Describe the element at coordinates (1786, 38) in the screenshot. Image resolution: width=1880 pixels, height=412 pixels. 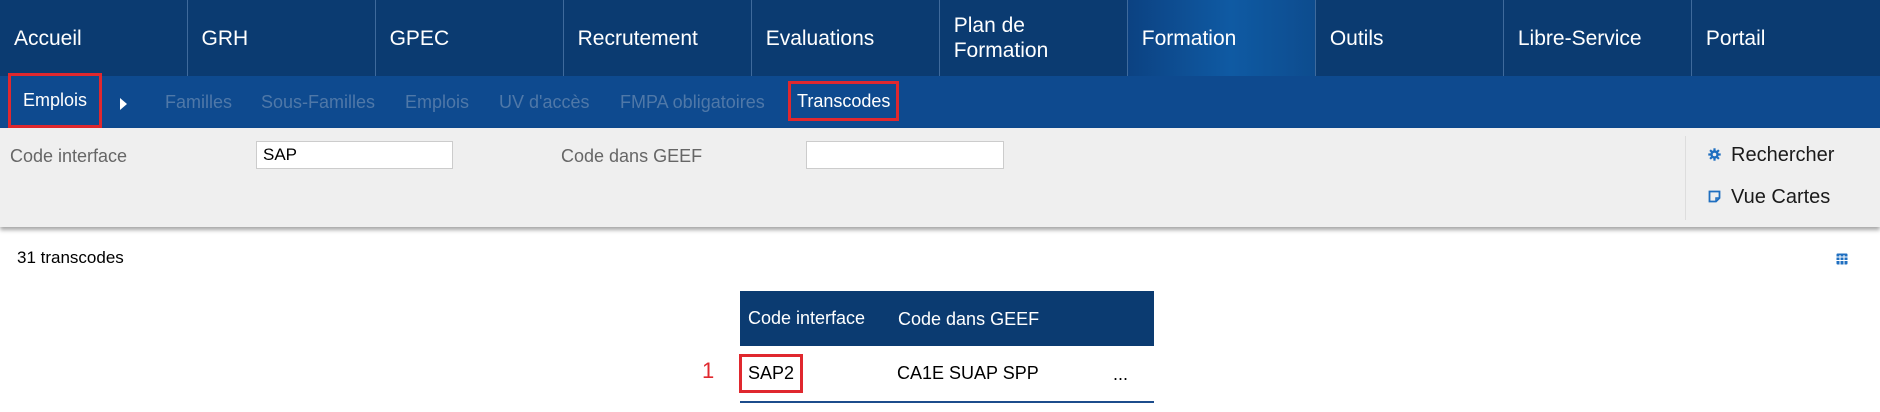
I see `tab-portail: Portail` at that location.